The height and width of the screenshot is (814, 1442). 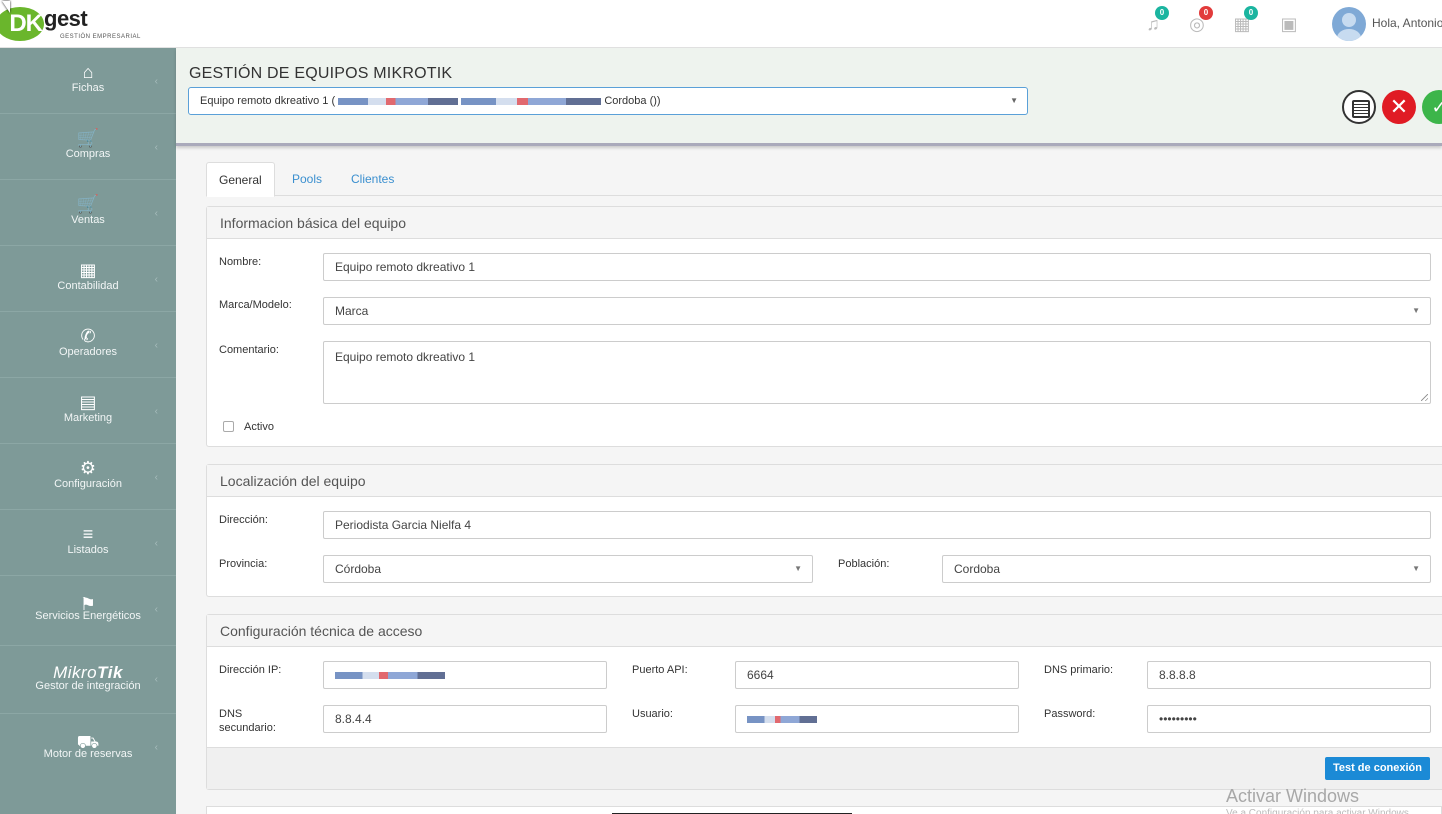 What do you see at coordinates (824, 768) in the screenshot?
I see `panel-footer: Test de conexión` at bounding box center [824, 768].